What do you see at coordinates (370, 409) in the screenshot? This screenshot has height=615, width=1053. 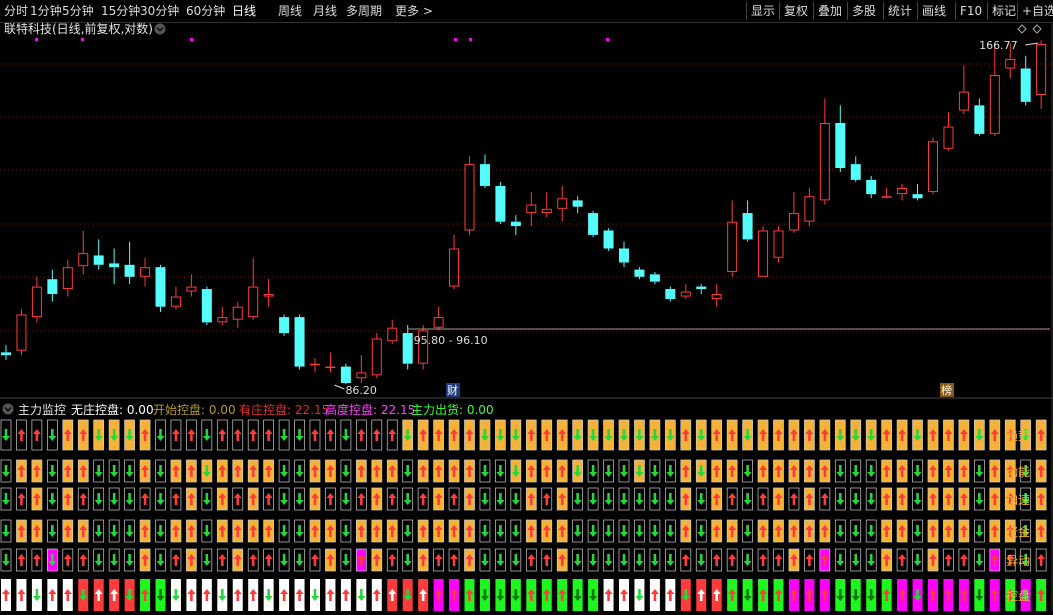 I see `indicator-item-3: 高度控盘: 22.15` at bounding box center [370, 409].